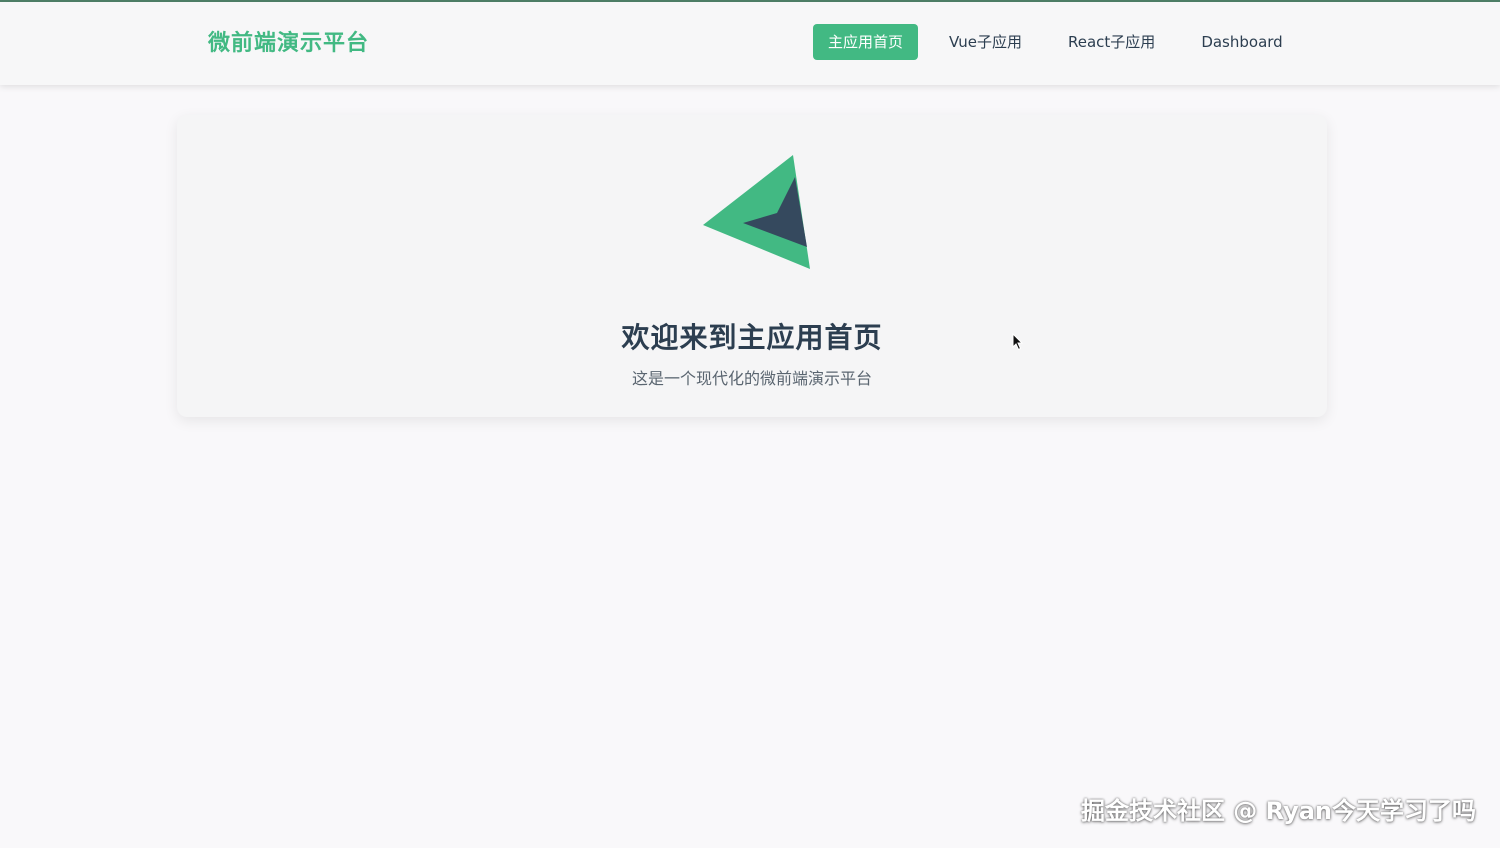 Image resolution: width=1500 pixels, height=848 pixels. I want to click on mouse-pointer-icon, so click(1018, 342).